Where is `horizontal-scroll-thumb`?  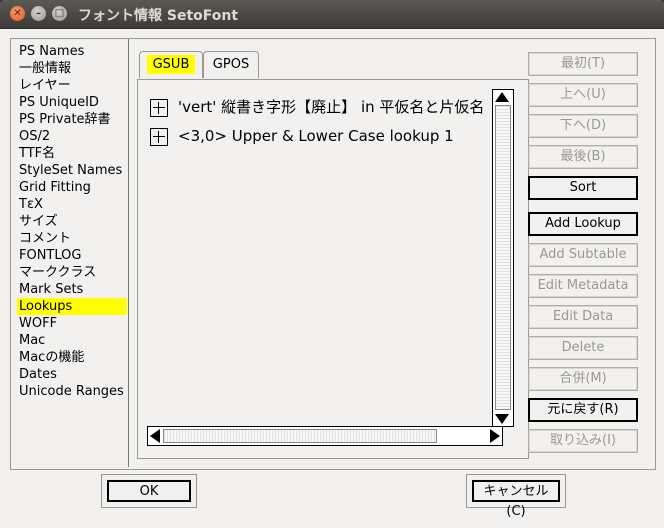 horizontal-scroll-thumb is located at coordinates (300, 436).